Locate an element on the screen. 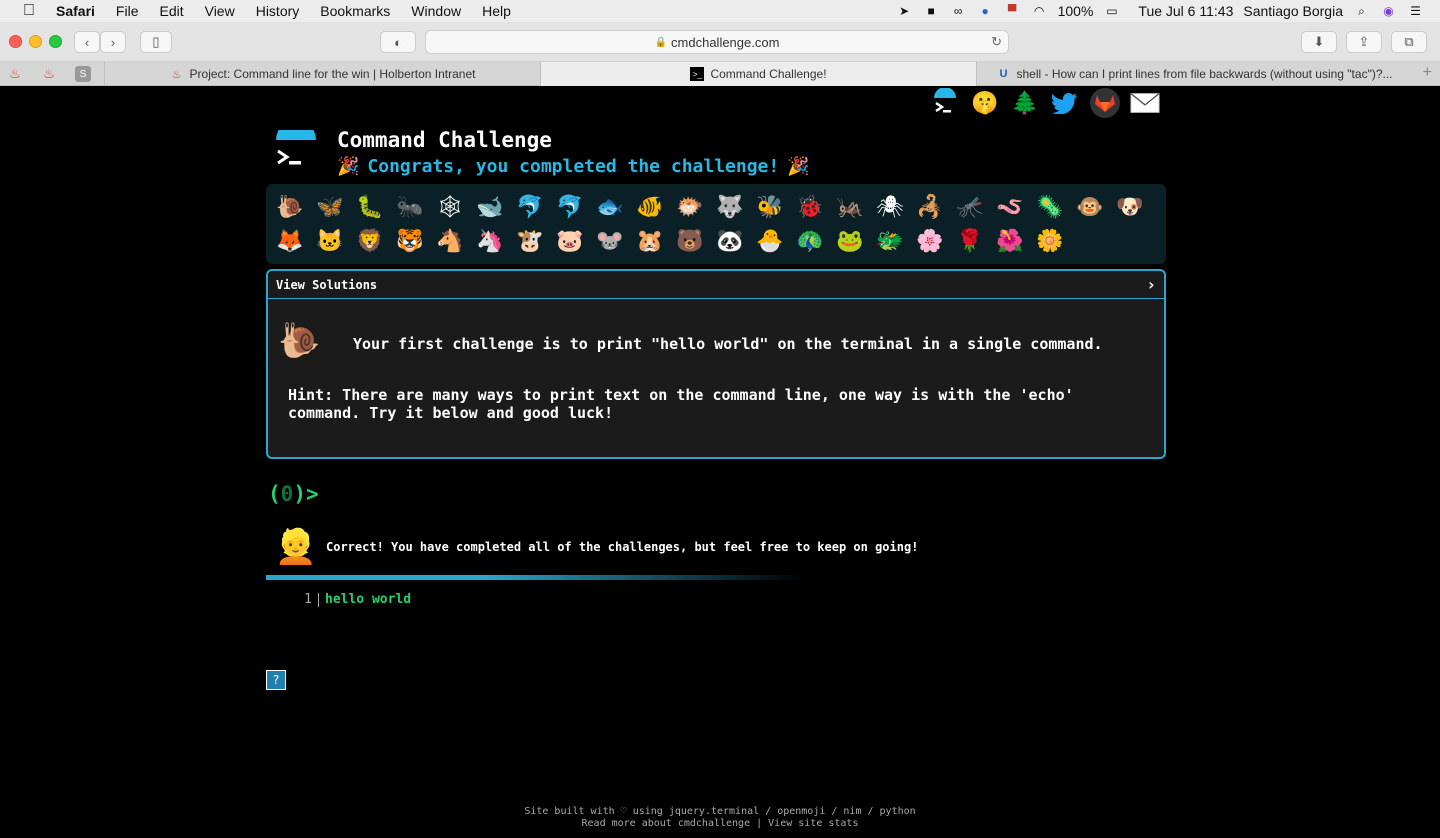 This screenshot has height=838, width=1440. view-solutions-toggle: View Solutions › is located at coordinates (716, 285).